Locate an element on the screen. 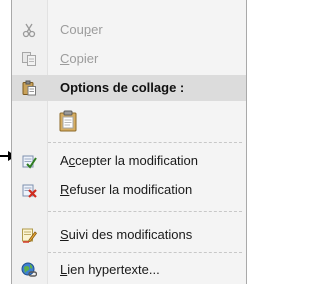 The height and width of the screenshot is (284, 320). menu-item-label: Accepter la modification is located at coordinates (129, 160).